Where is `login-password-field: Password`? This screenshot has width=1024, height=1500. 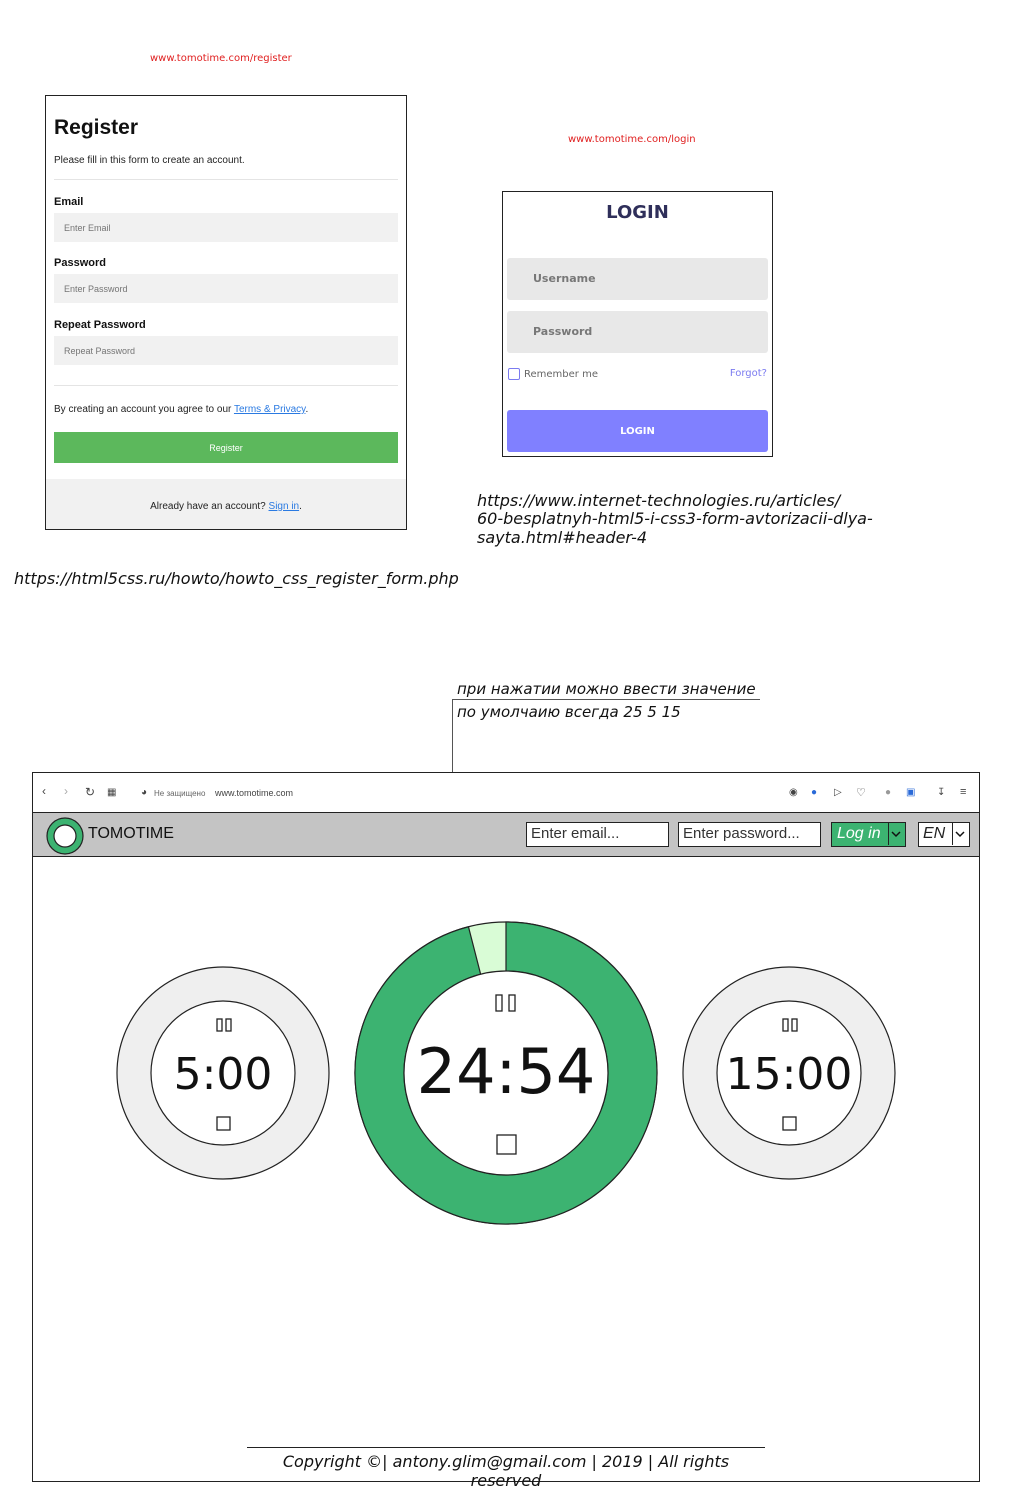
login-password-field: Password is located at coordinates (637, 332).